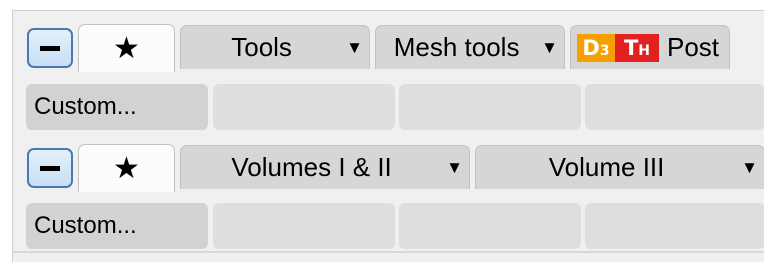  What do you see at coordinates (311, 167) in the screenshot?
I see `tab-volumes-1-2-label: Volumes I & II` at bounding box center [311, 167].